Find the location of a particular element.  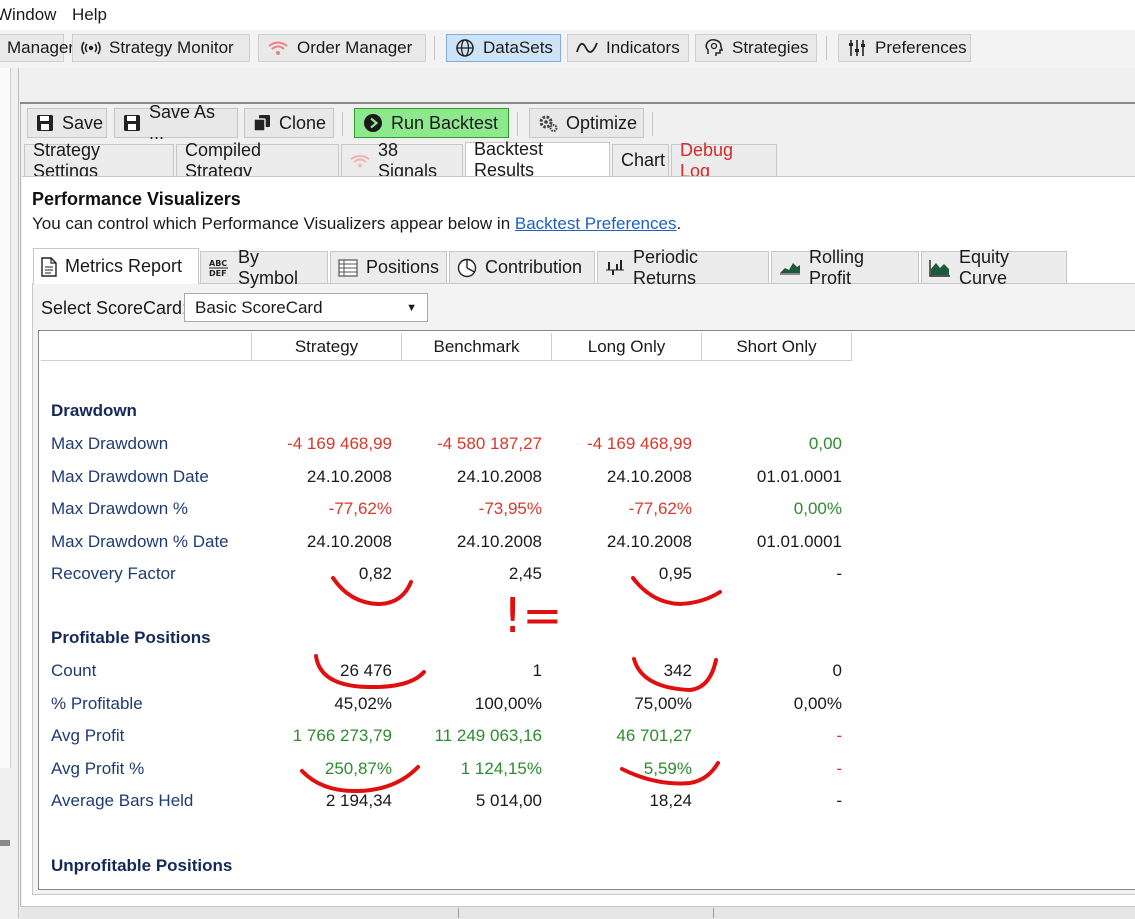

tab-compiled-strategy: Compiled Strategy is located at coordinates (257, 160).